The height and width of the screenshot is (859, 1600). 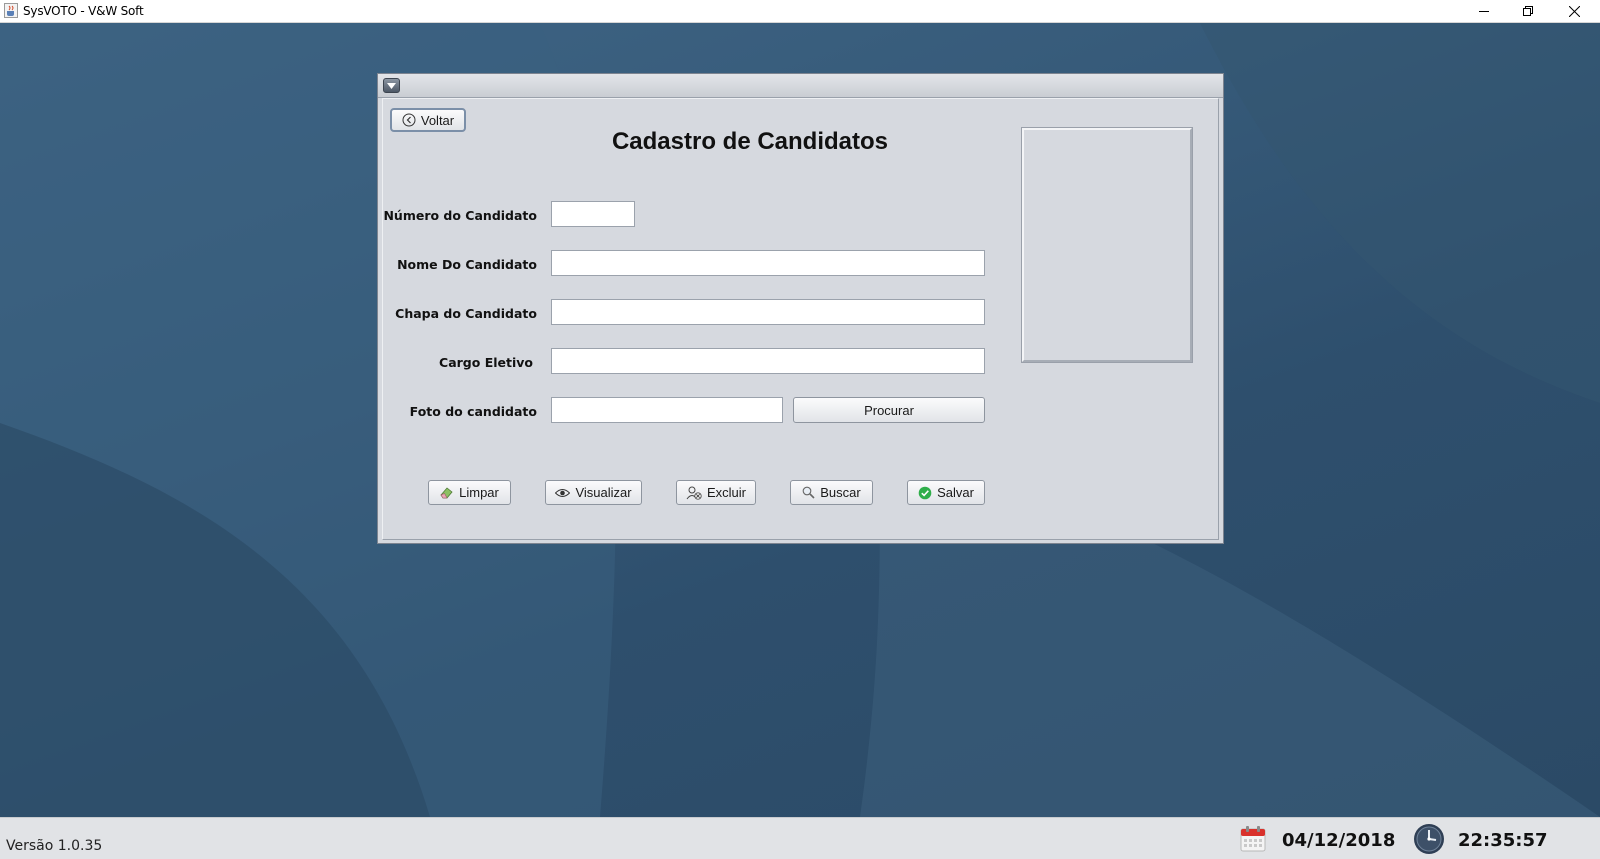 What do you see at coordinates (800, 86) in the screenshot?
I see `internal-frame-titlebar` at bounding box center [800, 86].